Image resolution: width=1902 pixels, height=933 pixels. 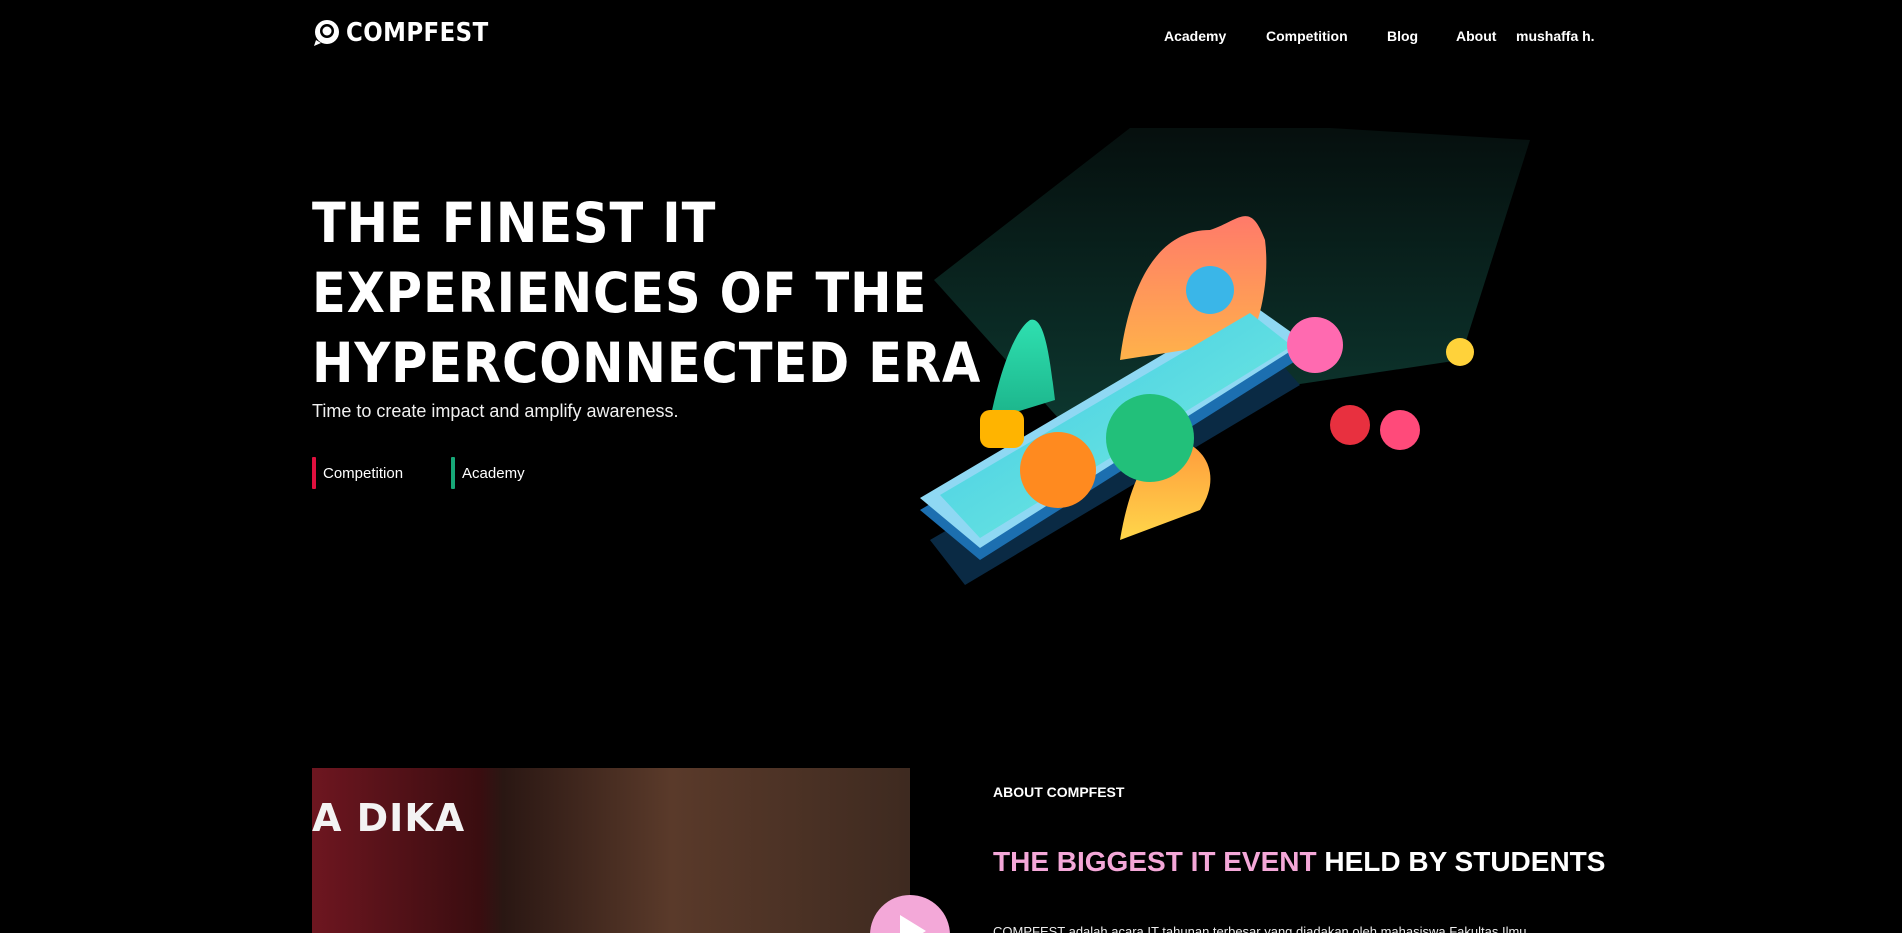 I want to click on nav-link-competition: Competition, so click(x=1307, y=36).